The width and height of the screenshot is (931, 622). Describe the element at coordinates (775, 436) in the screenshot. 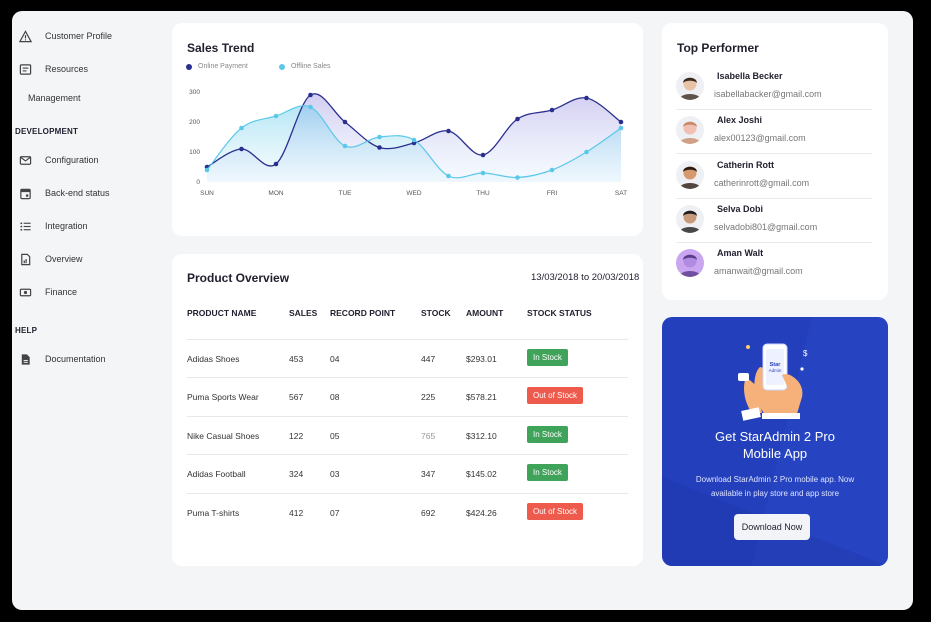

I see `promo-title: Get StarAdmin 2 Pro` at that location.